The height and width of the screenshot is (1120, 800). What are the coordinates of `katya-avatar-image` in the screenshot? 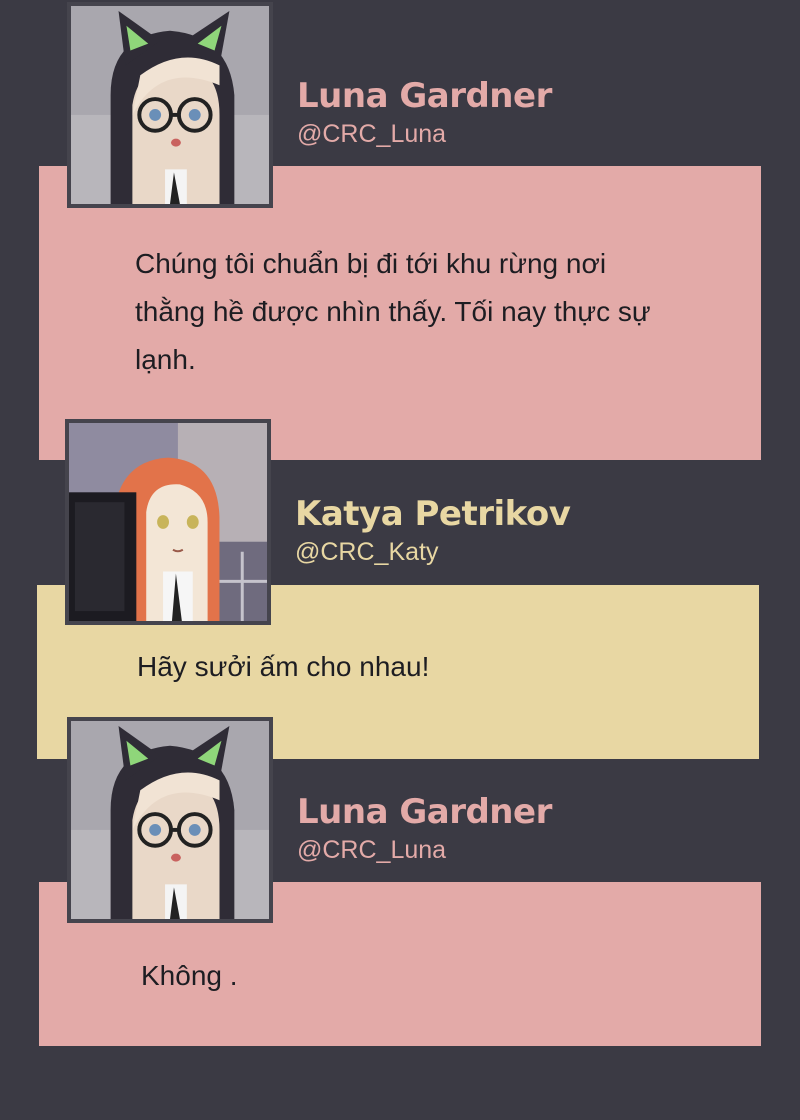 It's located at (168, 522).